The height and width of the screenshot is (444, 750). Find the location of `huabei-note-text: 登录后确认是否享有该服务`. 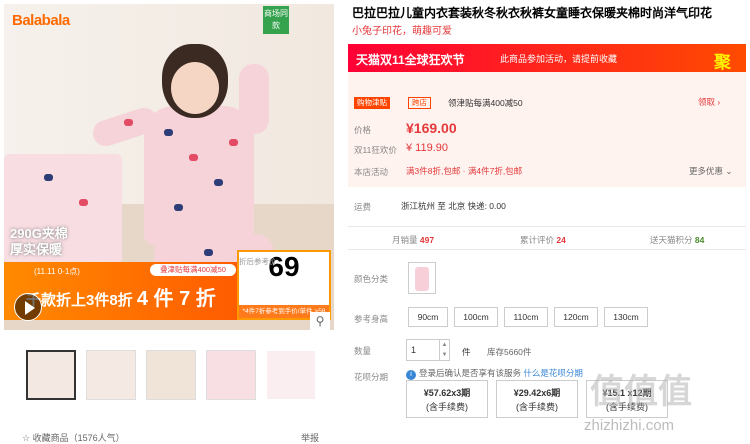

huabei-note-text: 登录后确认是否享有该服务 is located at coordinates (470, 373).